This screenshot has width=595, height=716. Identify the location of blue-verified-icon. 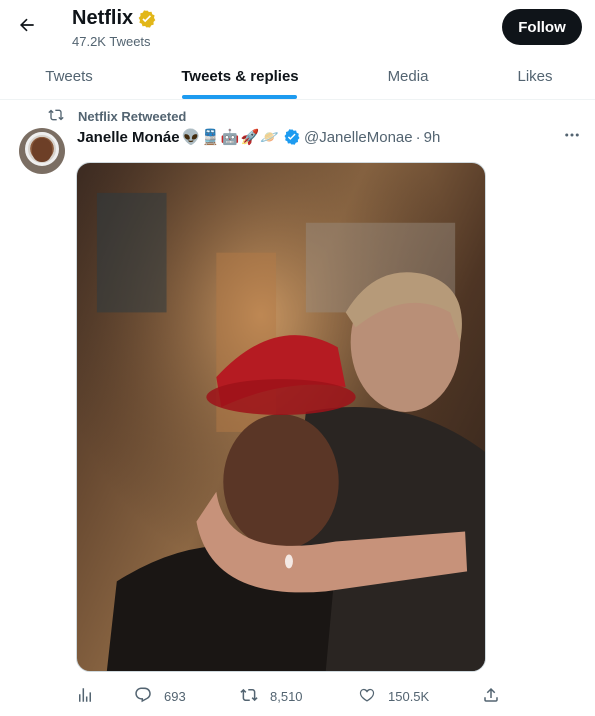
(291, 137).